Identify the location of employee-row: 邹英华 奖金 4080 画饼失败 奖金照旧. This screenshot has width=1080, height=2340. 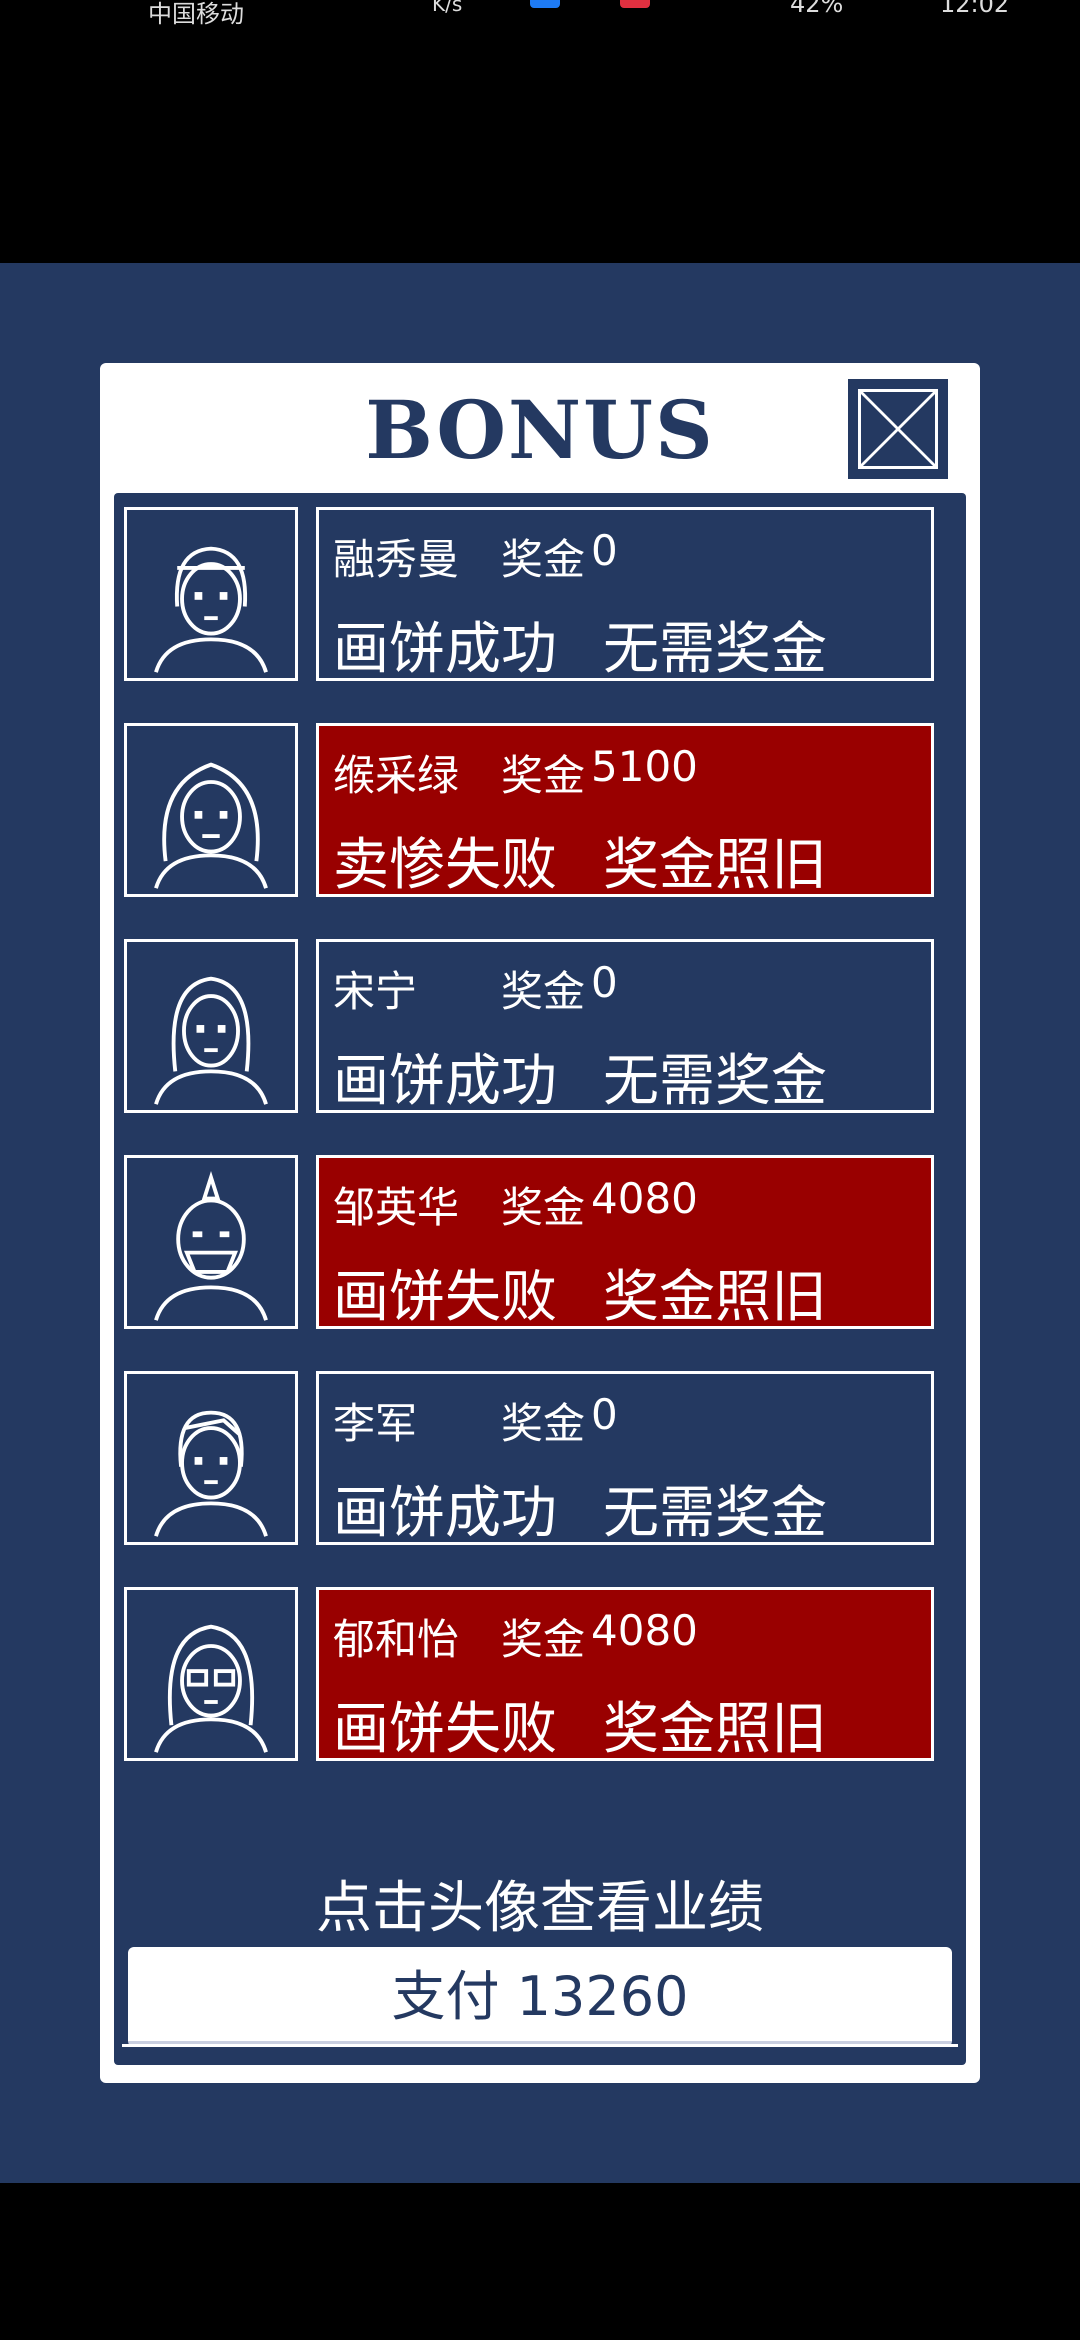
(529, 1243).